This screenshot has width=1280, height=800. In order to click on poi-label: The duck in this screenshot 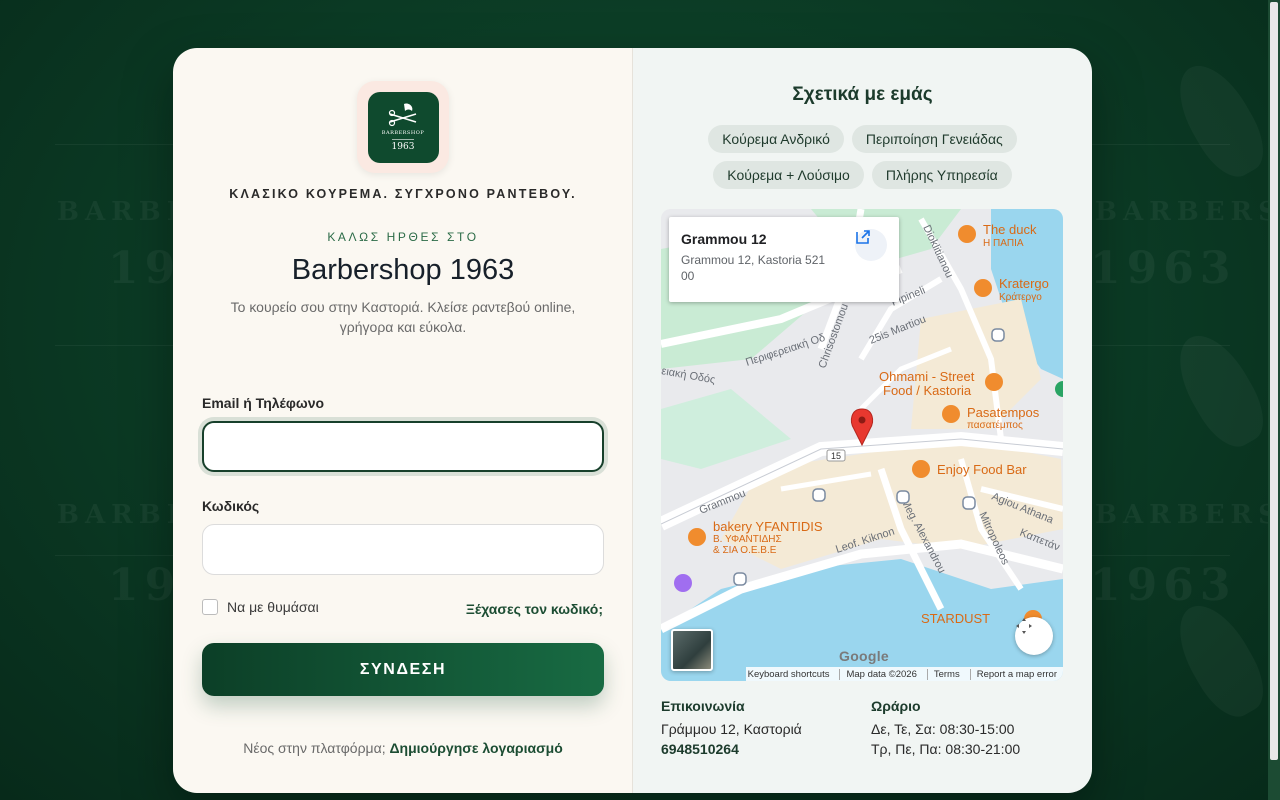, I will do `click(1010, 229)`.